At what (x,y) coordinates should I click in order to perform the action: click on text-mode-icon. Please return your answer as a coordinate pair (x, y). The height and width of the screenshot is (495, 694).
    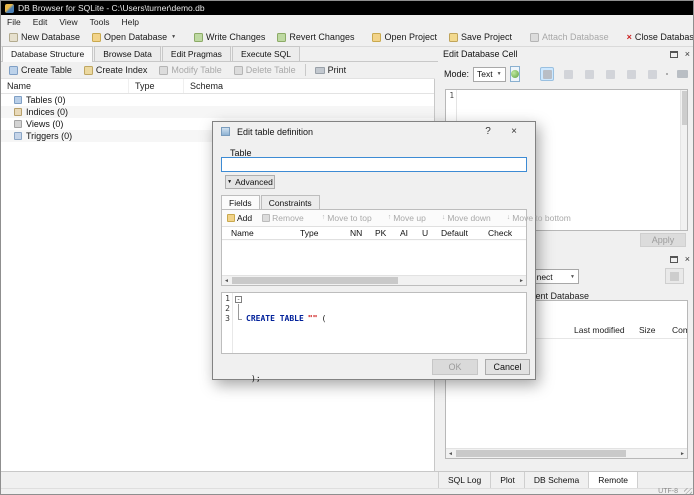
    Looking at the image, I should click on (547, 74).